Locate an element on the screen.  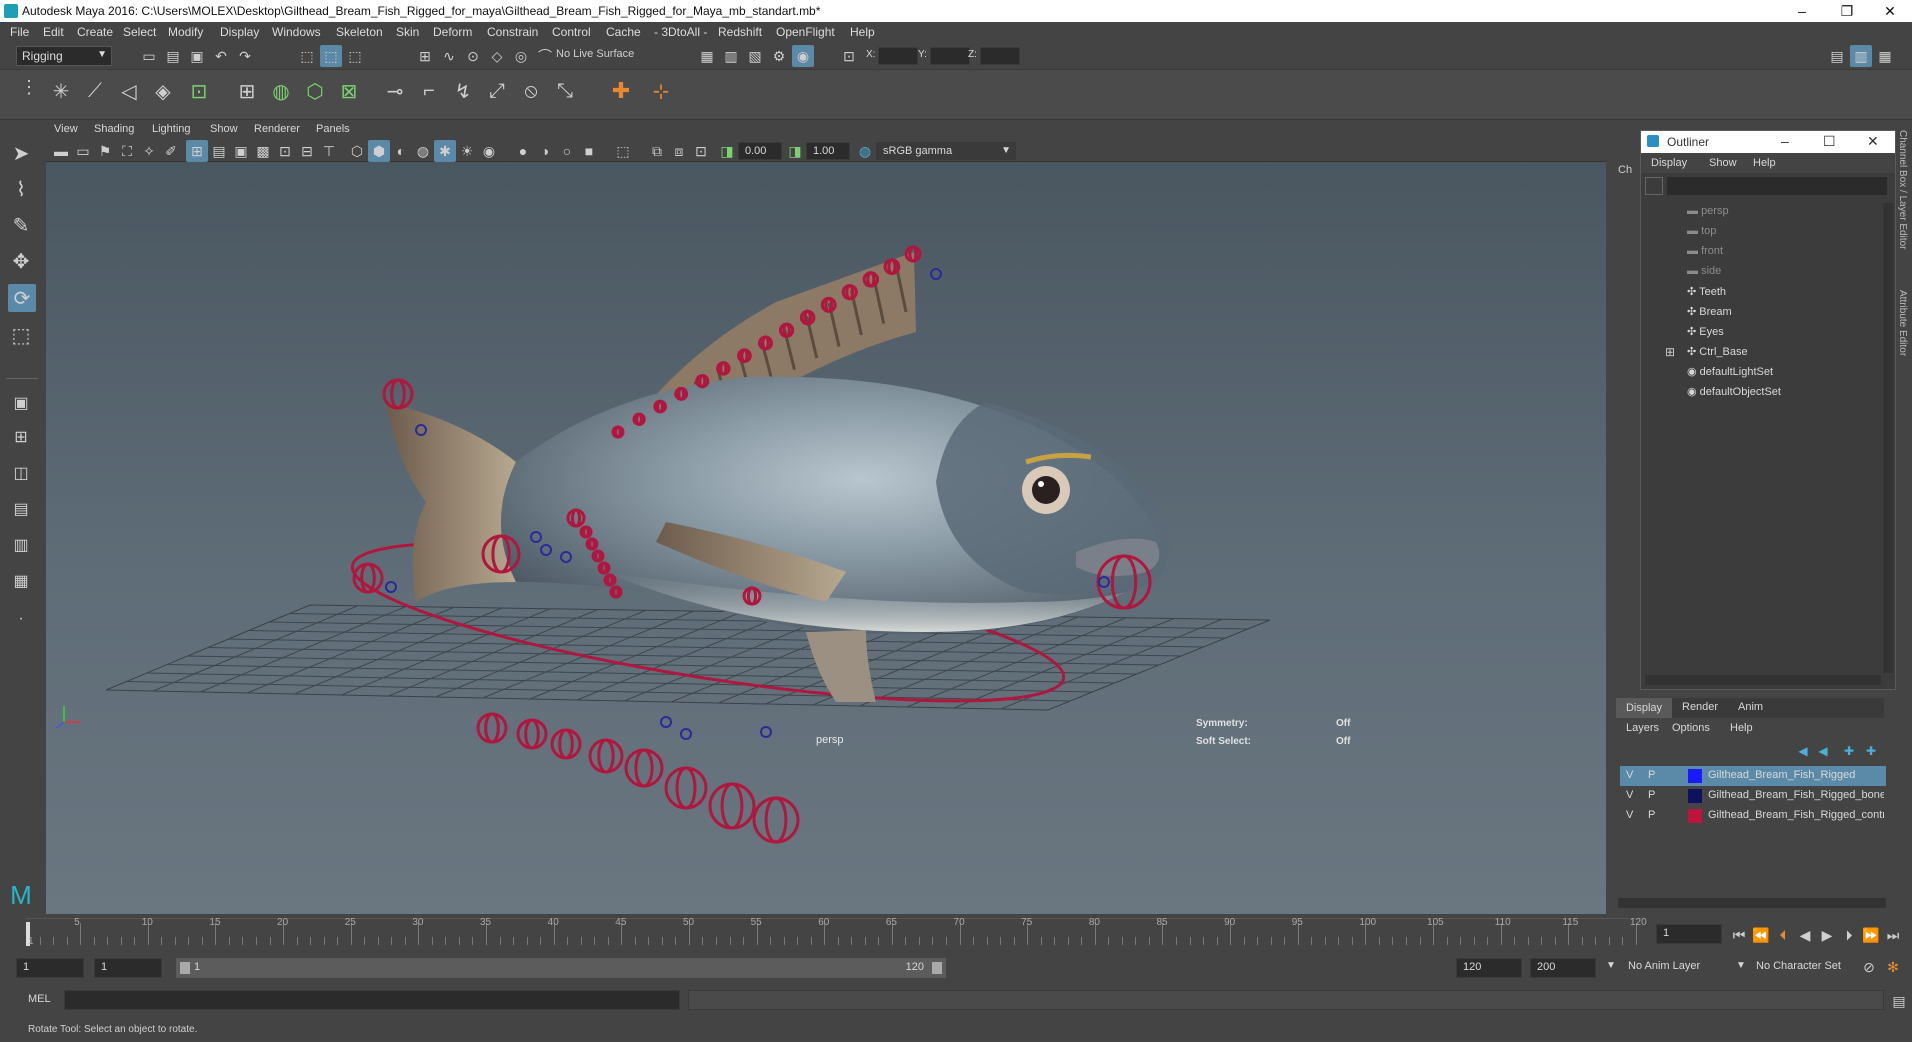
hud-icon: ⊡ is located at coordinates (701, 151).